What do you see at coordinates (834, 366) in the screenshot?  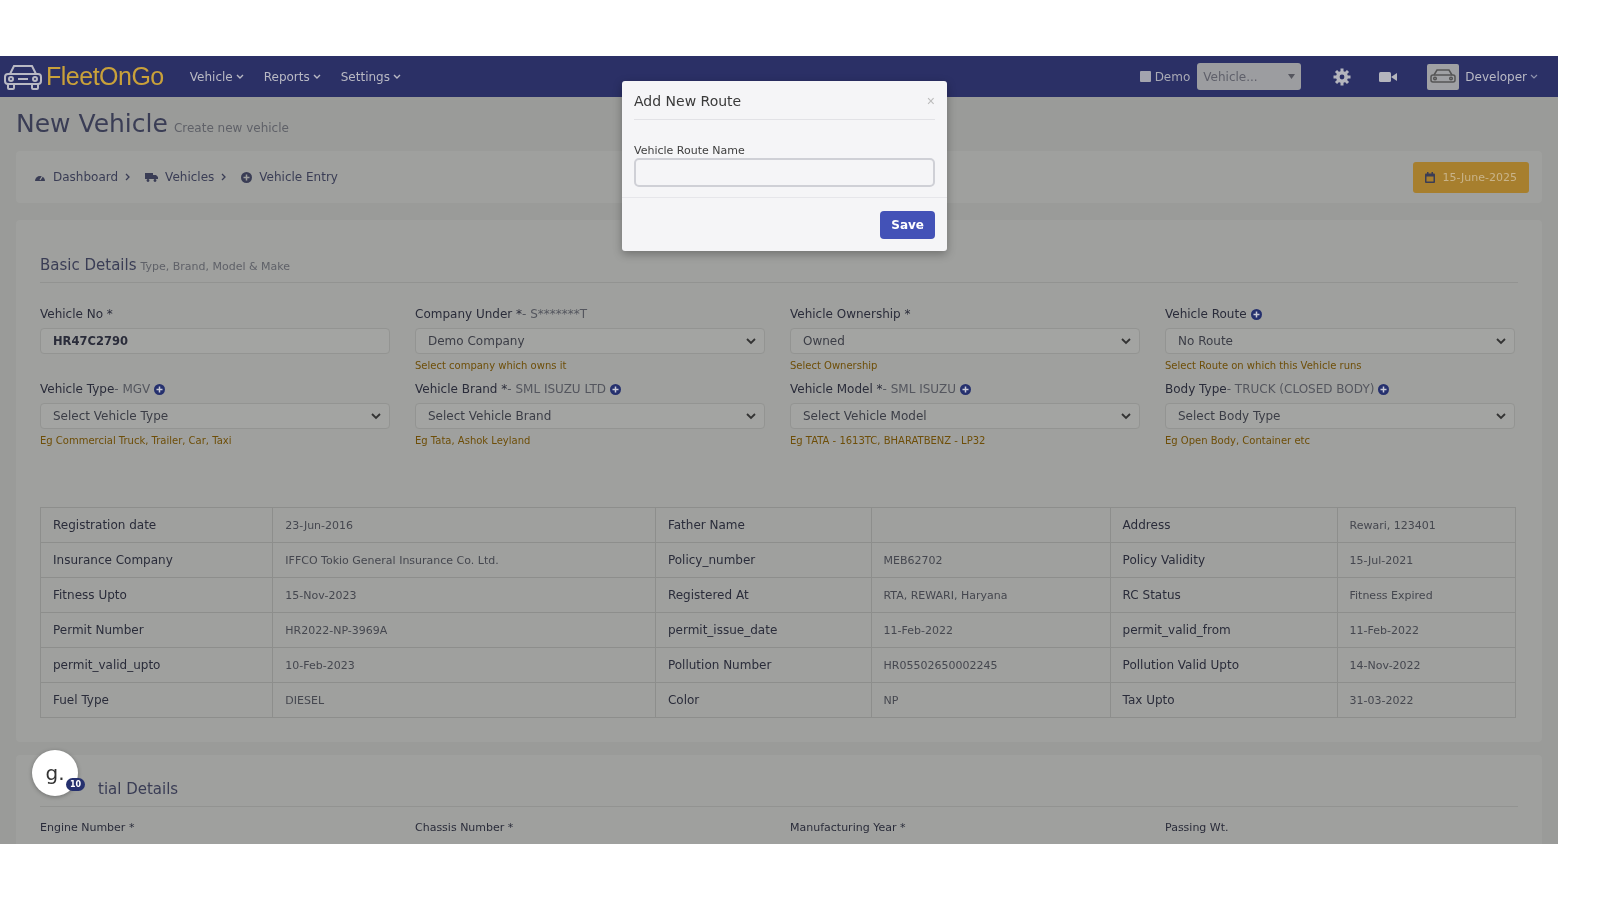 I see `field-hint: Select Ownership` at bounding box center [834, 366].